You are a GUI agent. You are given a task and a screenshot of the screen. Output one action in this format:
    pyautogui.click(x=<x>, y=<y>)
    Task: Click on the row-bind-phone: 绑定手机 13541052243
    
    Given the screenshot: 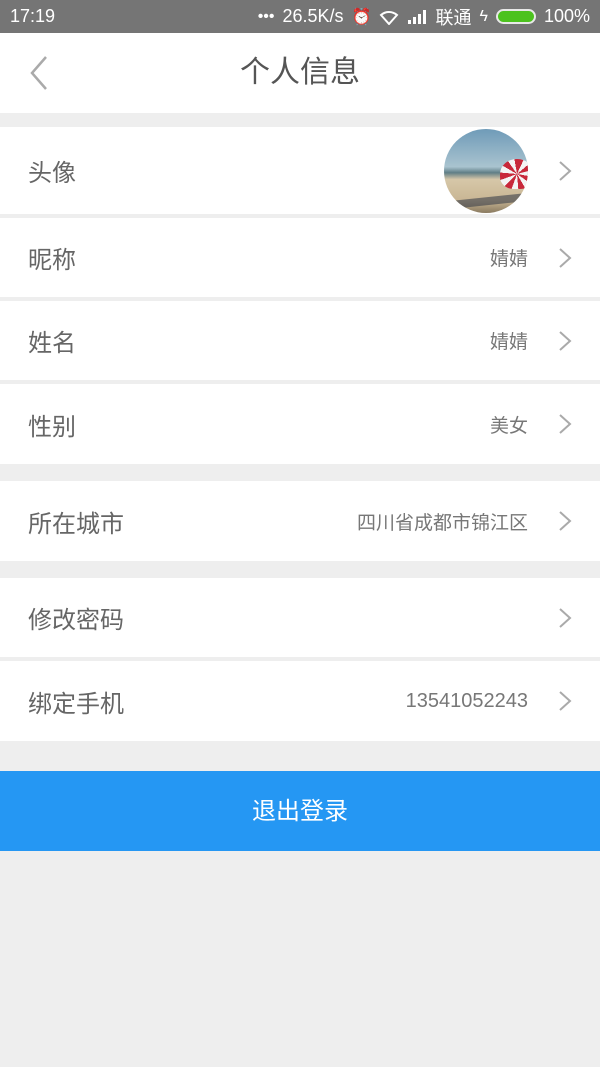 What is the action you would take?
    pyautogui.click(x=300, y=701)
    